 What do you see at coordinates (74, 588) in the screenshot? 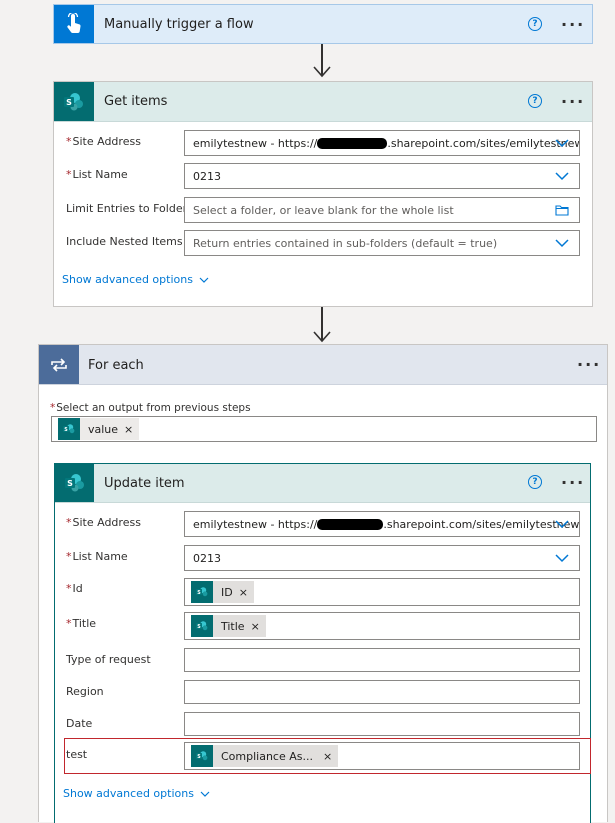
I see `id-label: *Id` at bounding box center [74, 588].